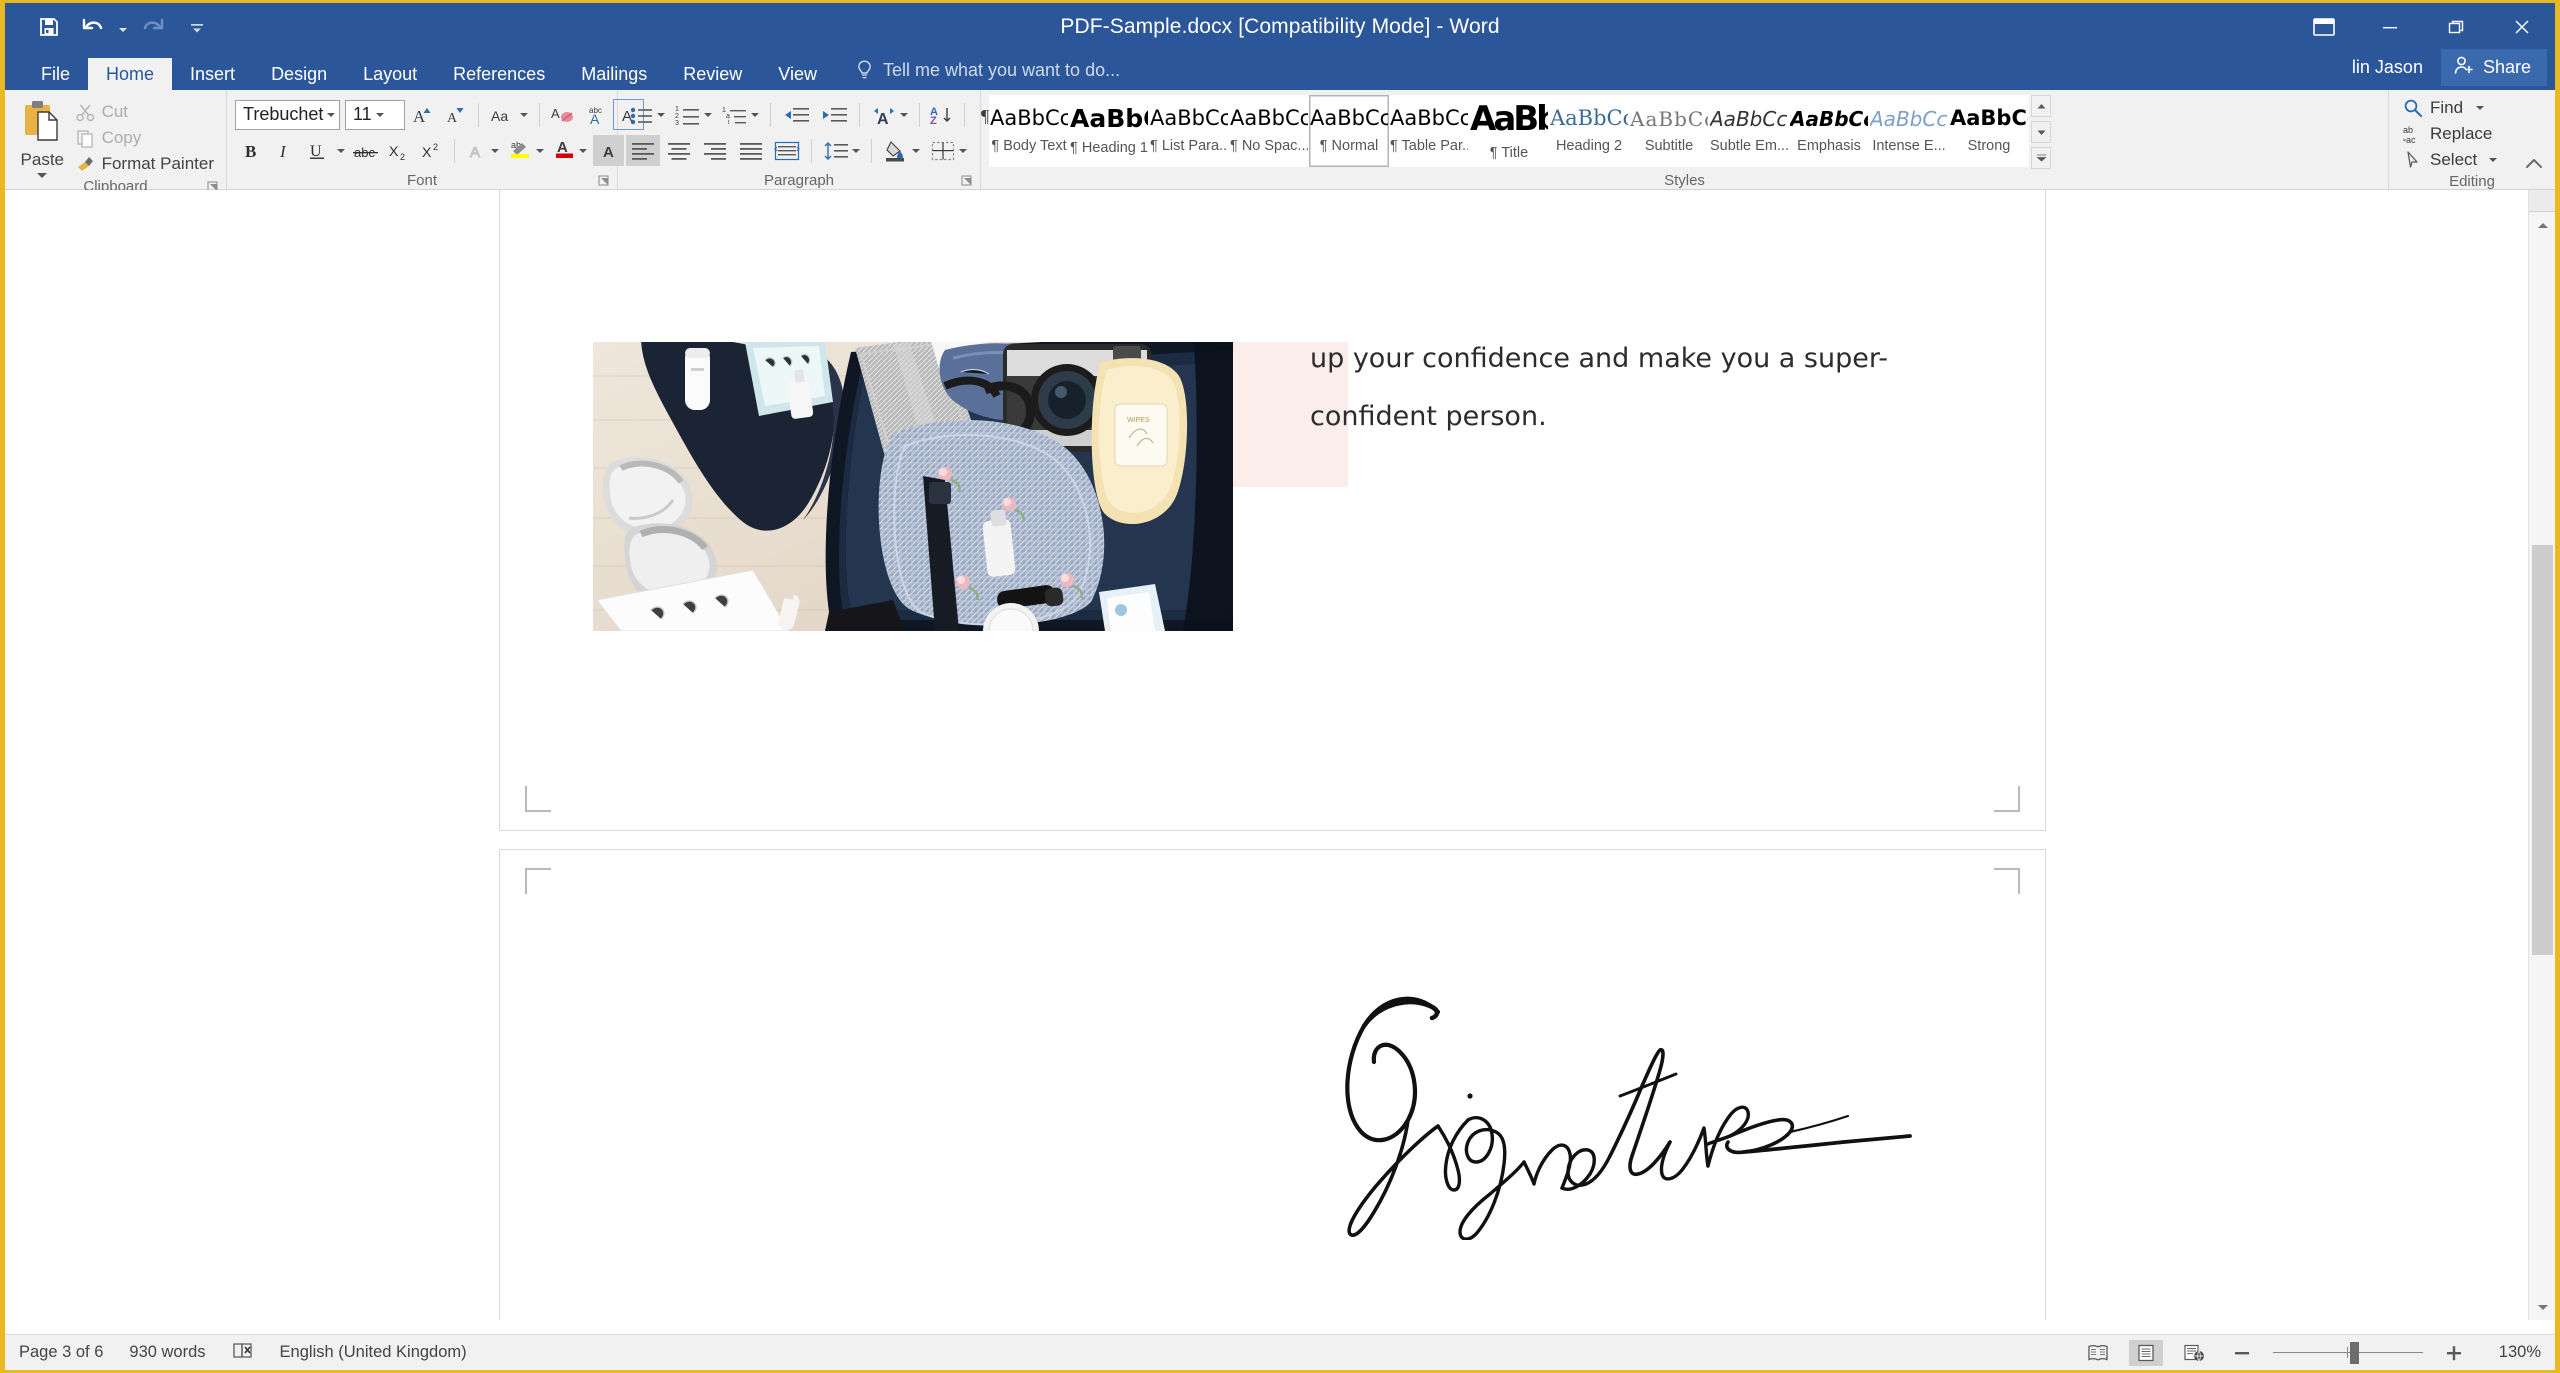  Describe the element at coordinates (398, 150) in the screenshot. I see `subscript-button: X2` at that location.